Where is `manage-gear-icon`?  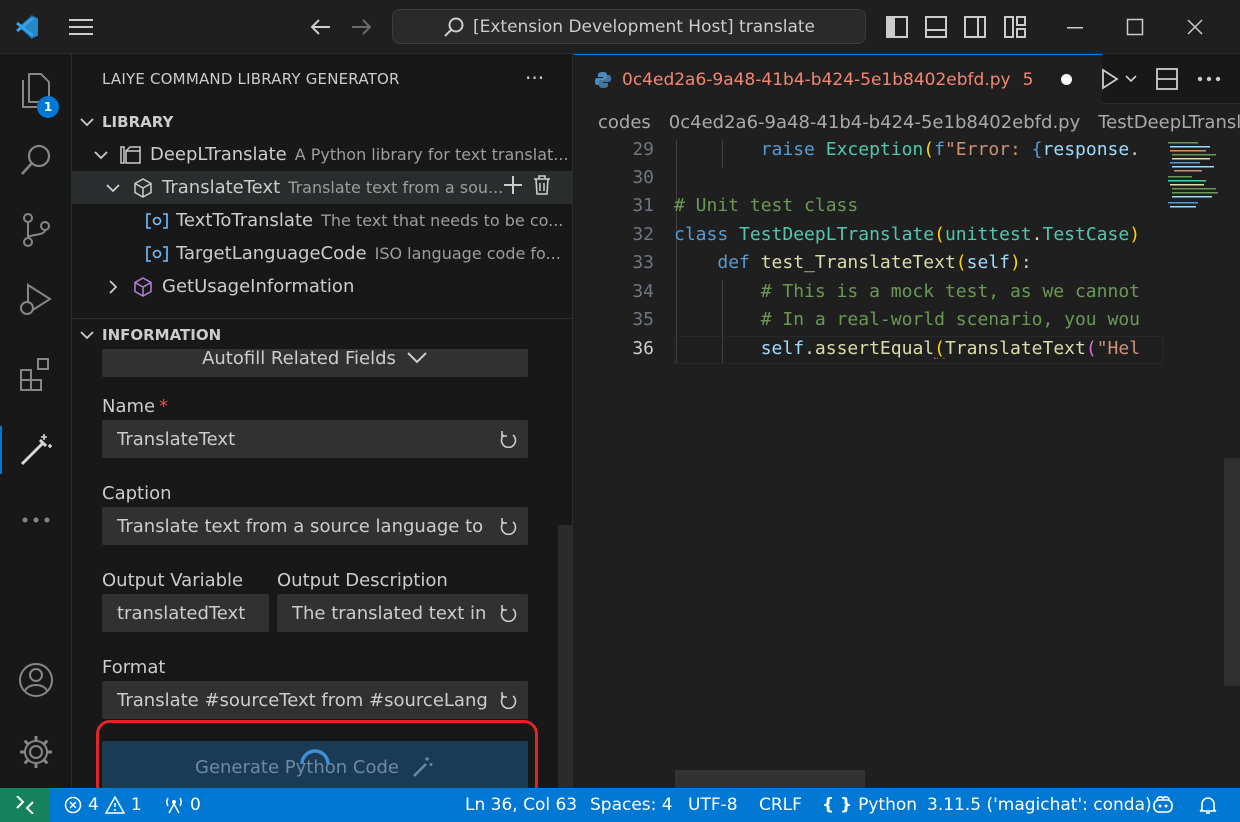 manage-gear-icon is located at coordinates (36, 752).